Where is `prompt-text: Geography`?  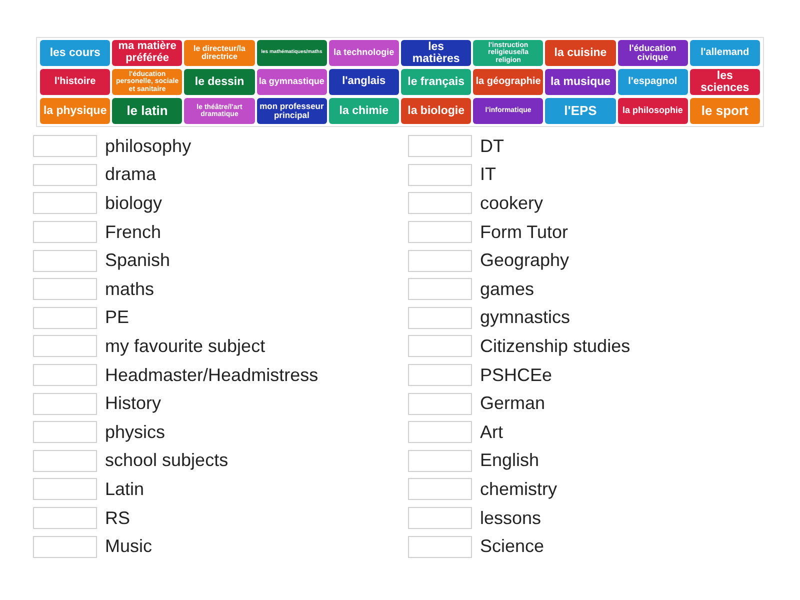 prompt-text: Geography is located at coordinates (525, 260).